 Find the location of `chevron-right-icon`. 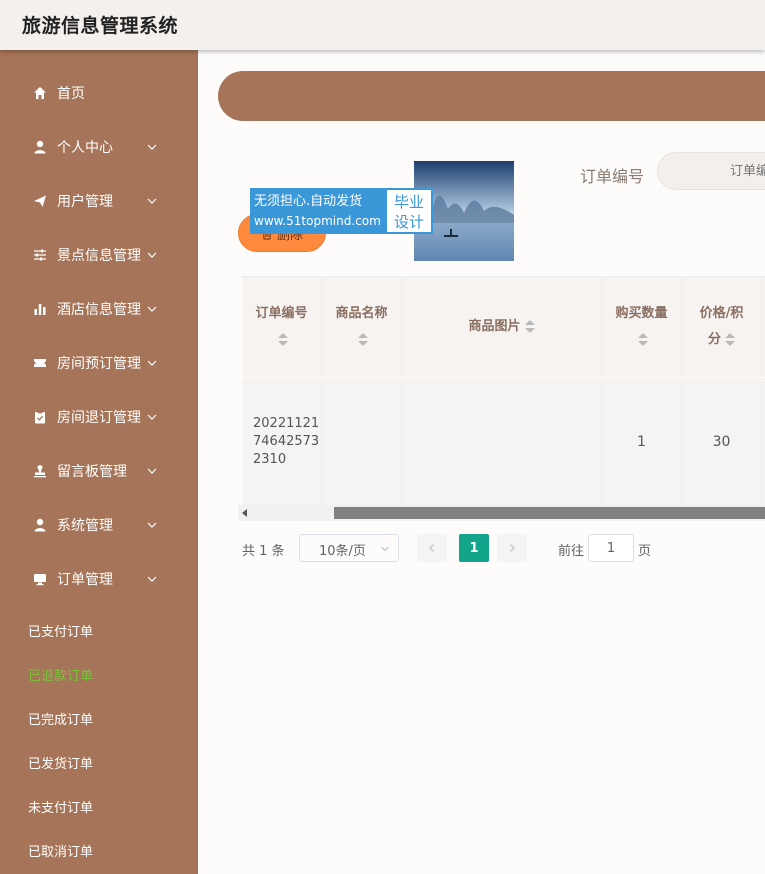

chevron-right-icon is located at coordinates (512, 548).